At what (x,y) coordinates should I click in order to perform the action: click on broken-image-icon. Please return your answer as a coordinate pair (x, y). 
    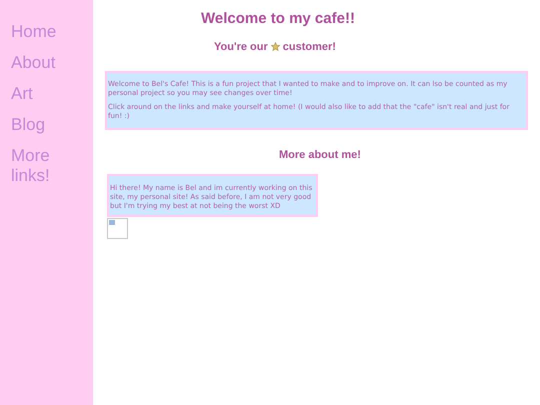
    Looking at the image, I should click on (117, 228).